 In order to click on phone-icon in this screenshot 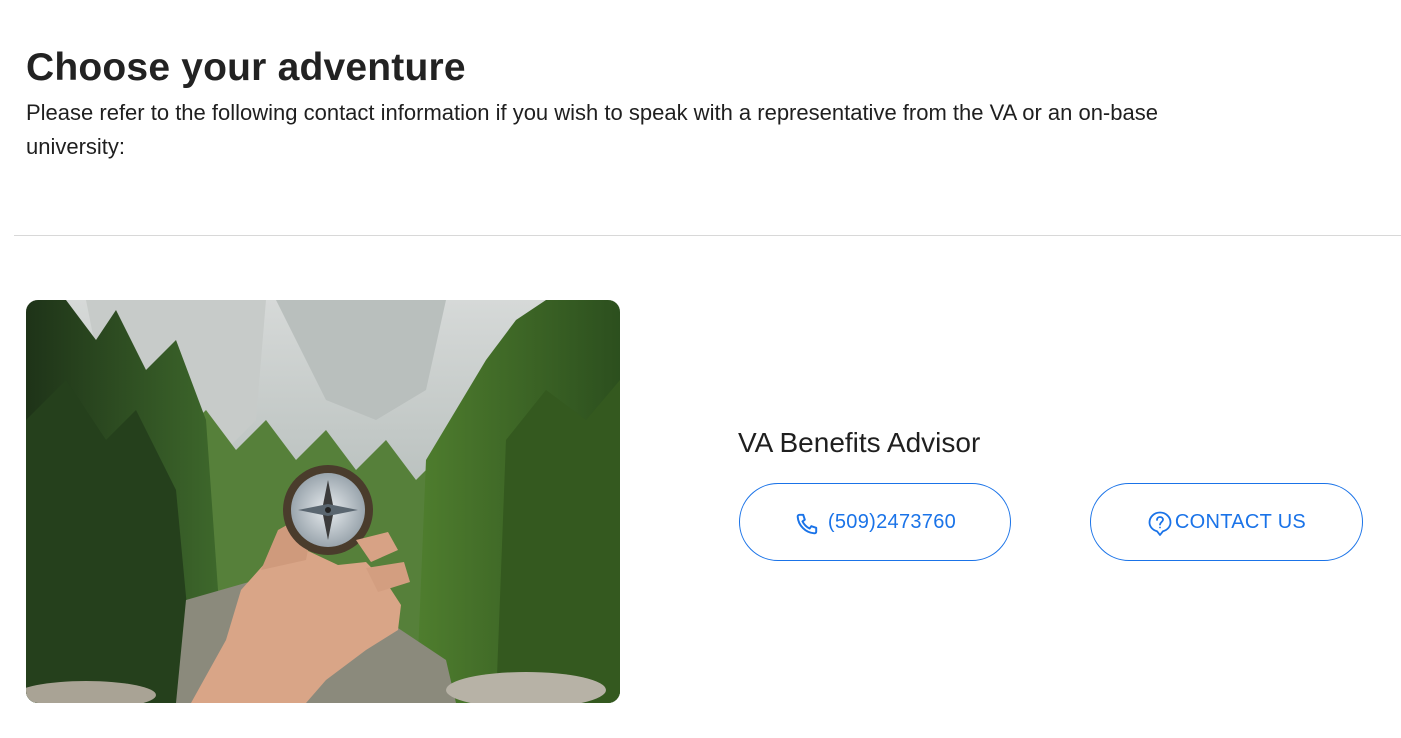, I will do `click(807, 524)`.